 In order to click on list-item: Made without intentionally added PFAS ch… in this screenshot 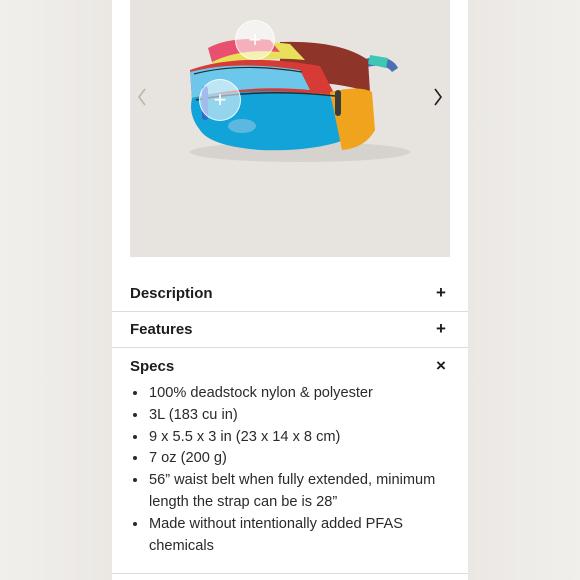, I will do `click(308, 536)`.